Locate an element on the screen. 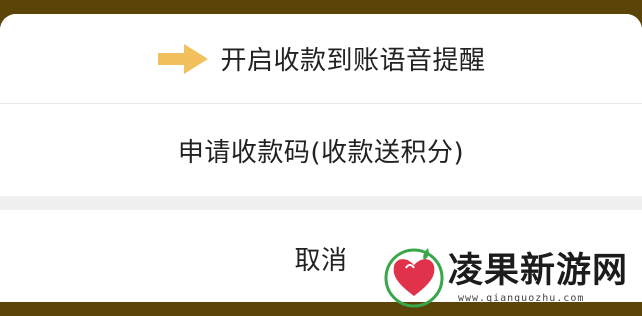  enable-voice-reminder-label: 开启收款到账语音提醒 is located at coordinates (353, 61).